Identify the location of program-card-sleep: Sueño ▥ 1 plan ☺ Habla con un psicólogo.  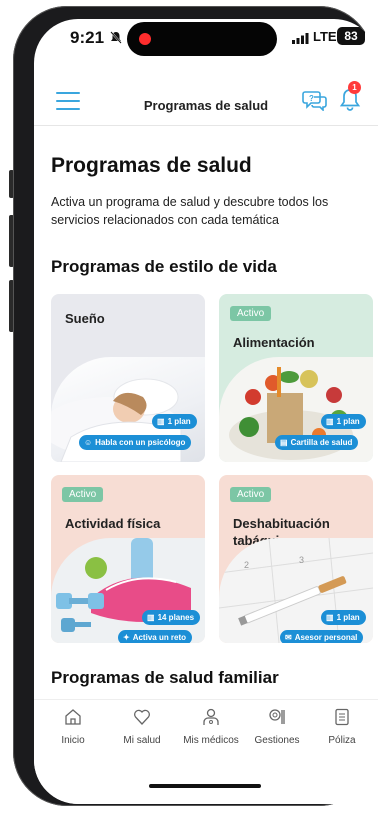
(128, 378).